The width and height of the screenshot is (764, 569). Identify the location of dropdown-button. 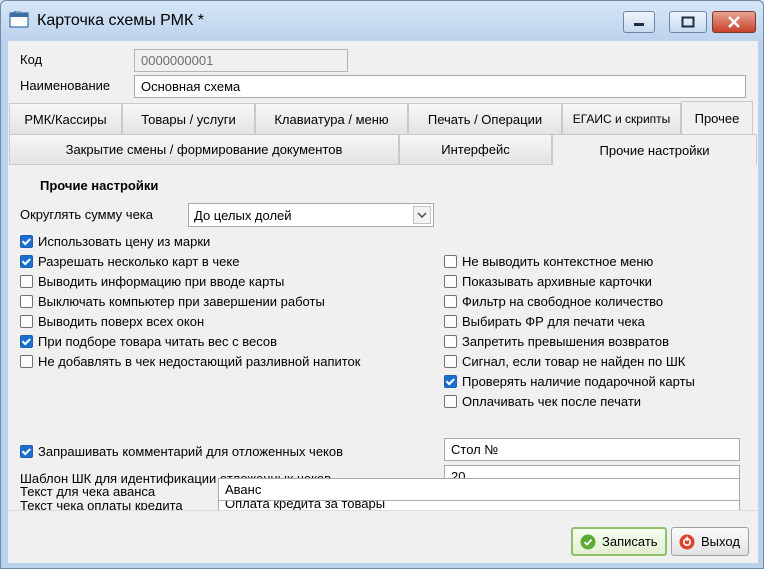
(422, 215).